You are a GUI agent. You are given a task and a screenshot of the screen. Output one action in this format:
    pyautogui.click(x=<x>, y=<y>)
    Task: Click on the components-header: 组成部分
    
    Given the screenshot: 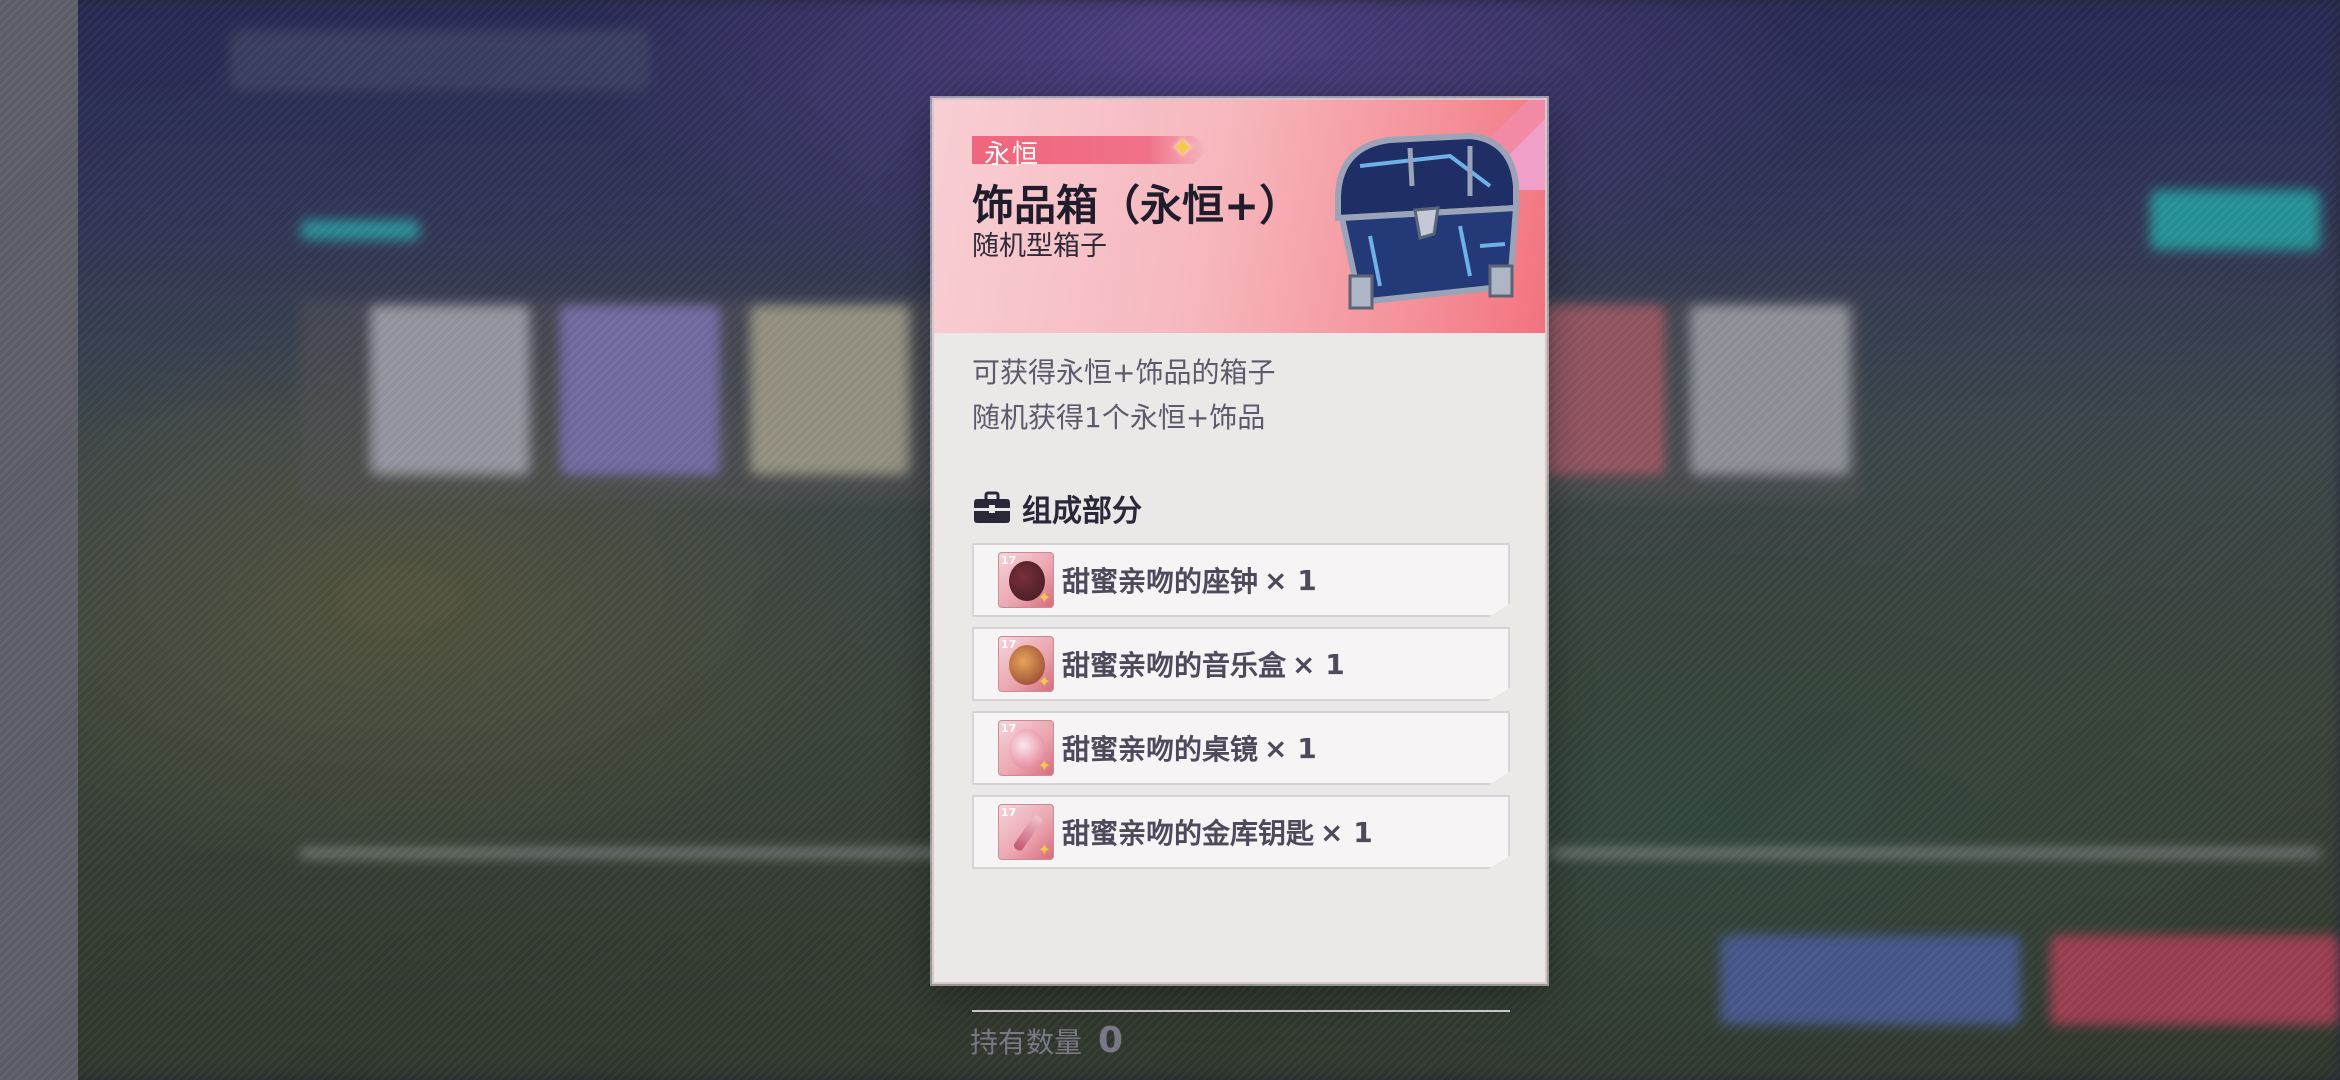 What is the action you would take?
    pyautogui.click(x=1057, y=508)
    